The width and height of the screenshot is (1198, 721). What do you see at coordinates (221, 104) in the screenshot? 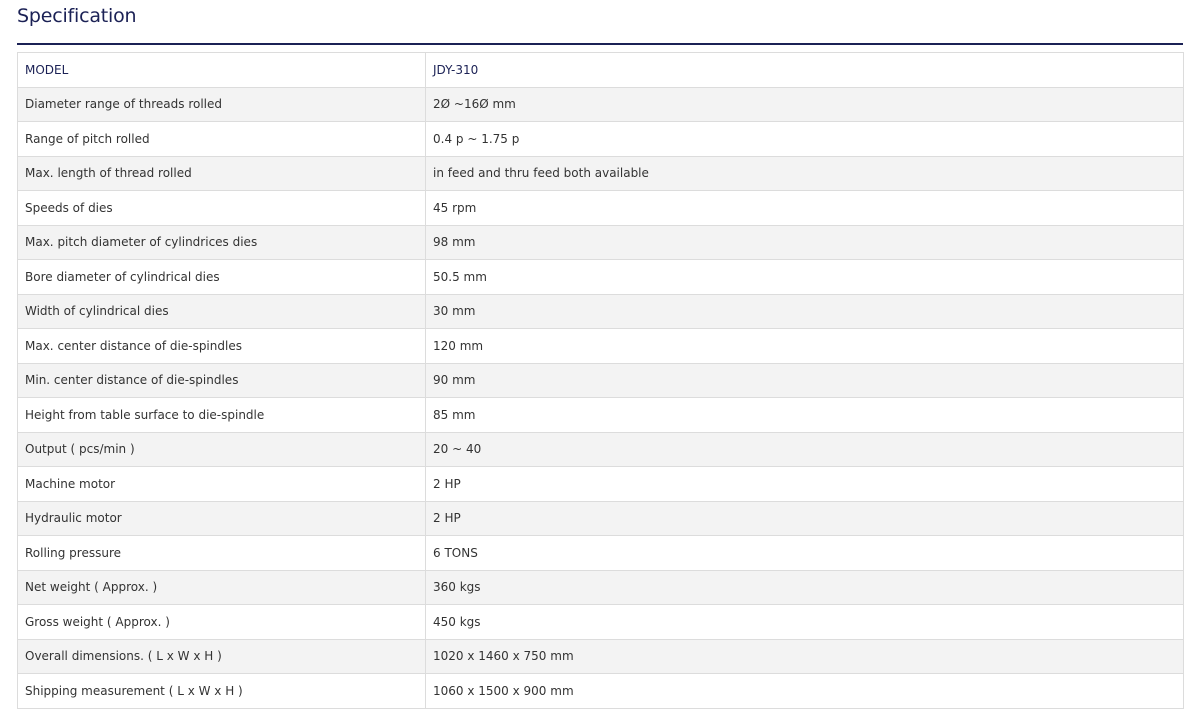
I see `spec-label-cell: Diameter range of threads rolled` at bounding box center [221, 104].